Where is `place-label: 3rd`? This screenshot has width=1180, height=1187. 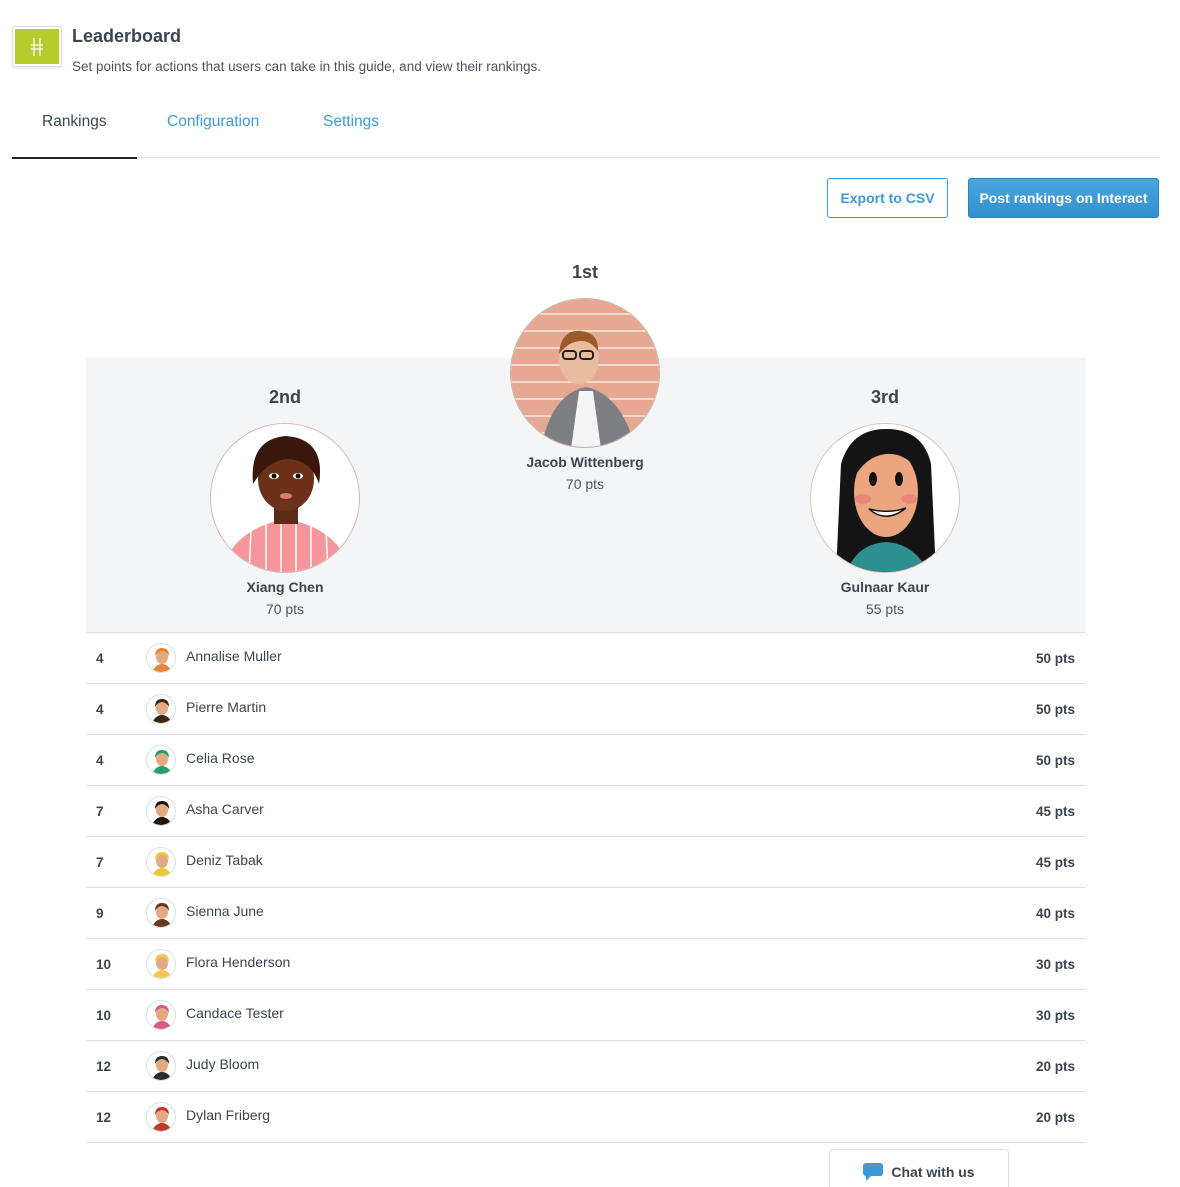 place-label: 3rd is located at coordinates (884, 397).